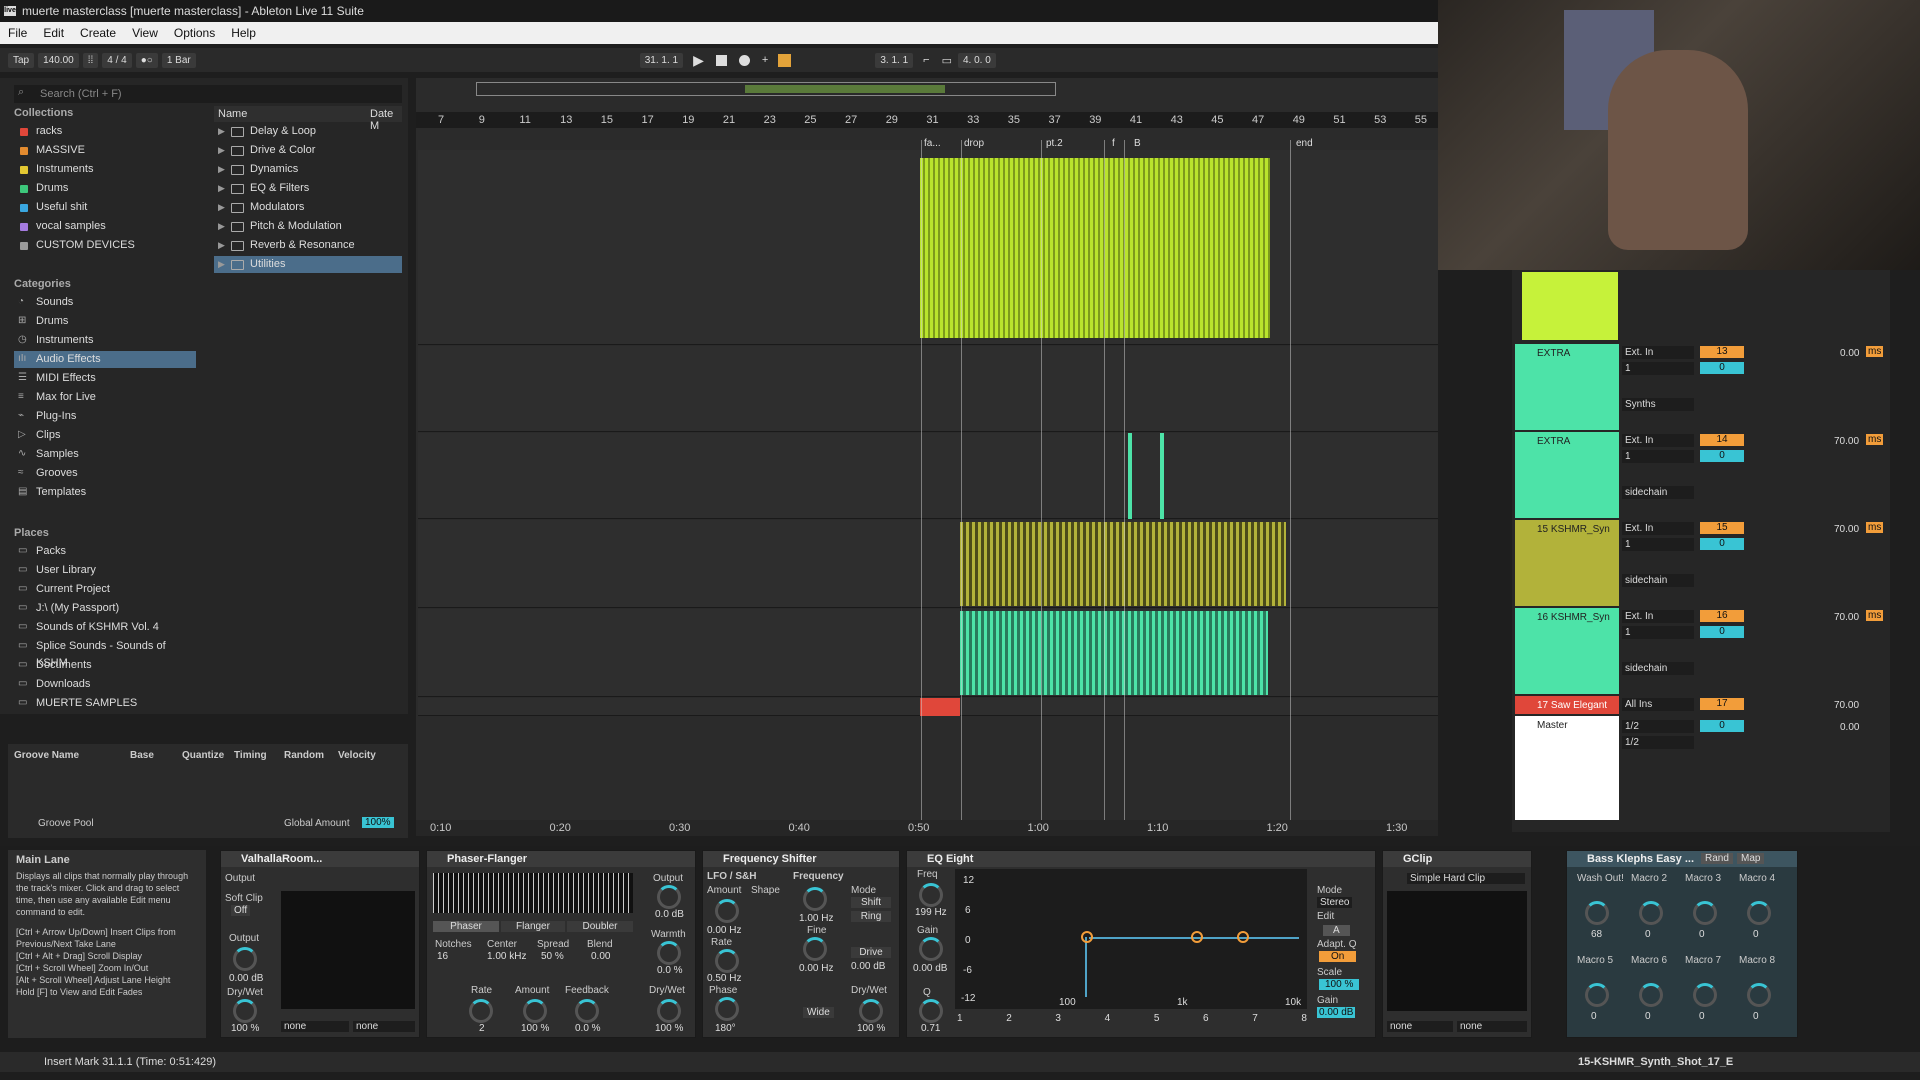 This screenshot has height=1080, width=1920. What do you see at coordinates (815, 949) in the screenshot?
I see `fine-knob` at bounding box center [815, 949].